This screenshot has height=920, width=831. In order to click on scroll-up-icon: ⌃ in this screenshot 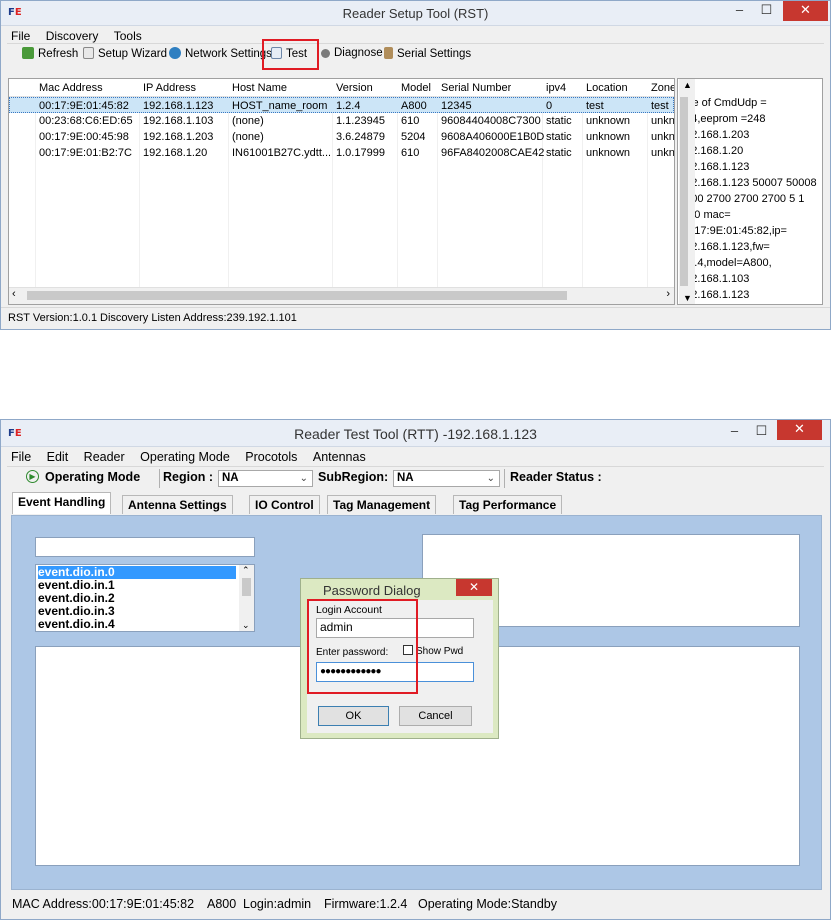, I will do `click(246, 570)`.